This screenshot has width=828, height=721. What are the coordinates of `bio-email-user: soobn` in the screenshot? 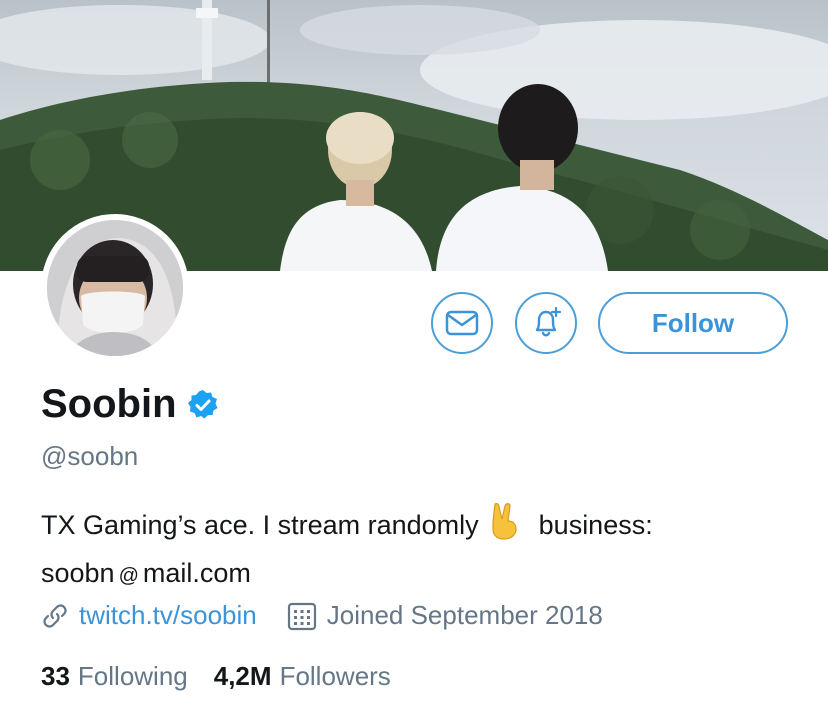 It's located at (78, 573).